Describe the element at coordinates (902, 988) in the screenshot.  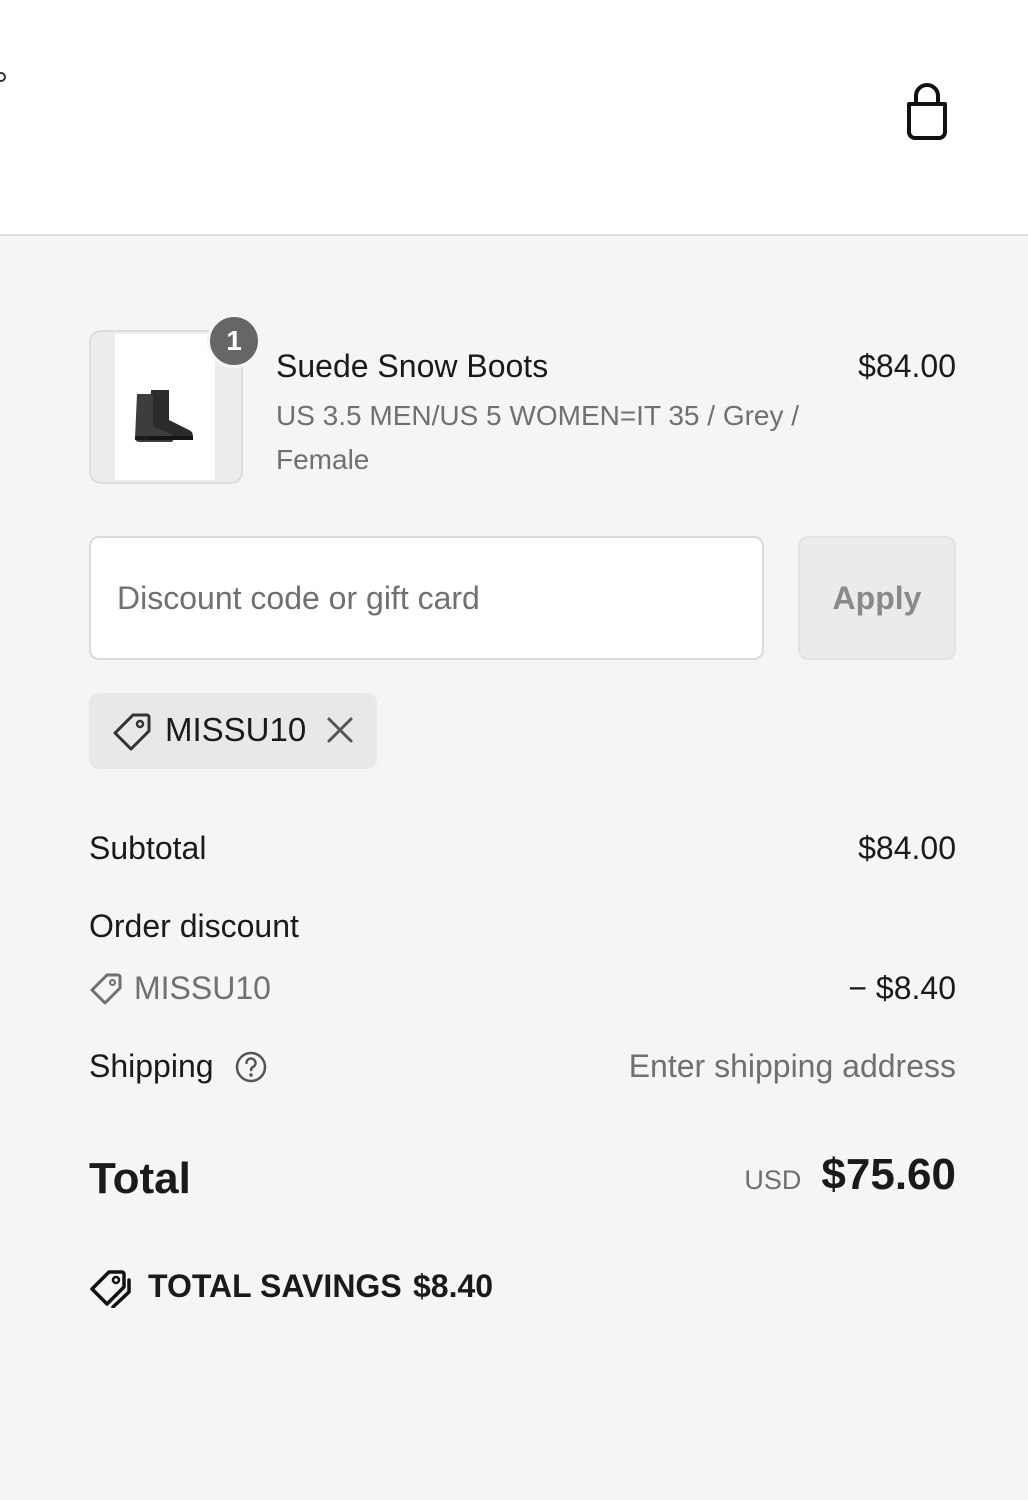
I see `order-discount-value: − $8.40` at that location.